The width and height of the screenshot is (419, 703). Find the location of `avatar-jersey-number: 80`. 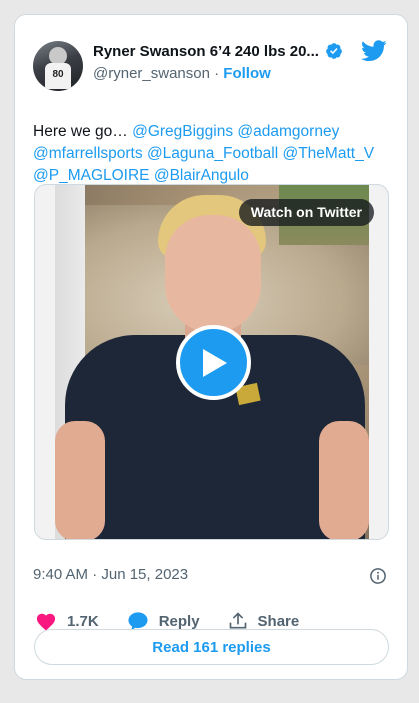

avatar-jersey-number: 80 is located at coordinates (58, 76).